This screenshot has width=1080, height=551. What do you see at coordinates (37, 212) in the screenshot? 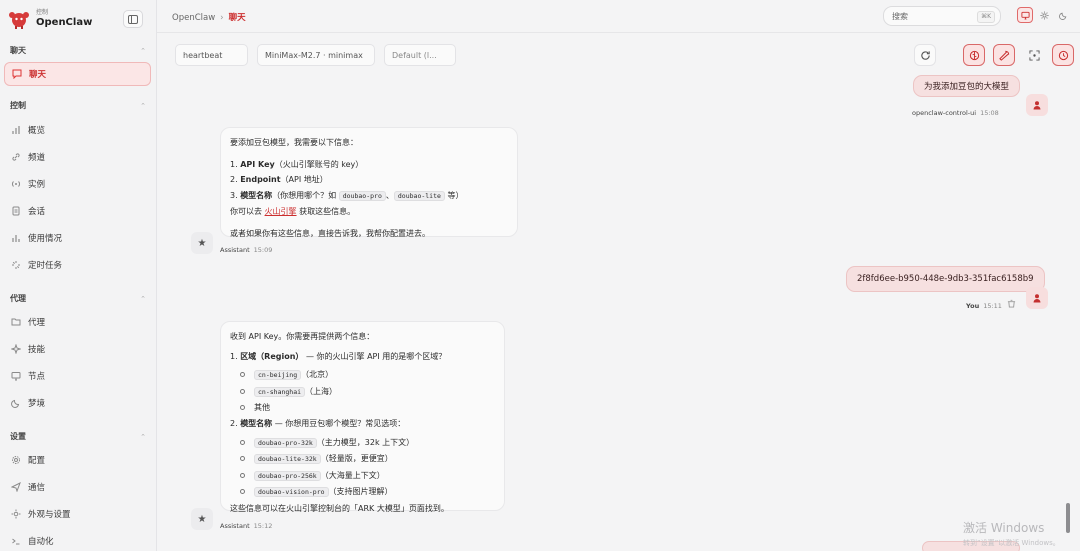
I see `sidebar-item-label: 会话` at bounding box center [37, 212].